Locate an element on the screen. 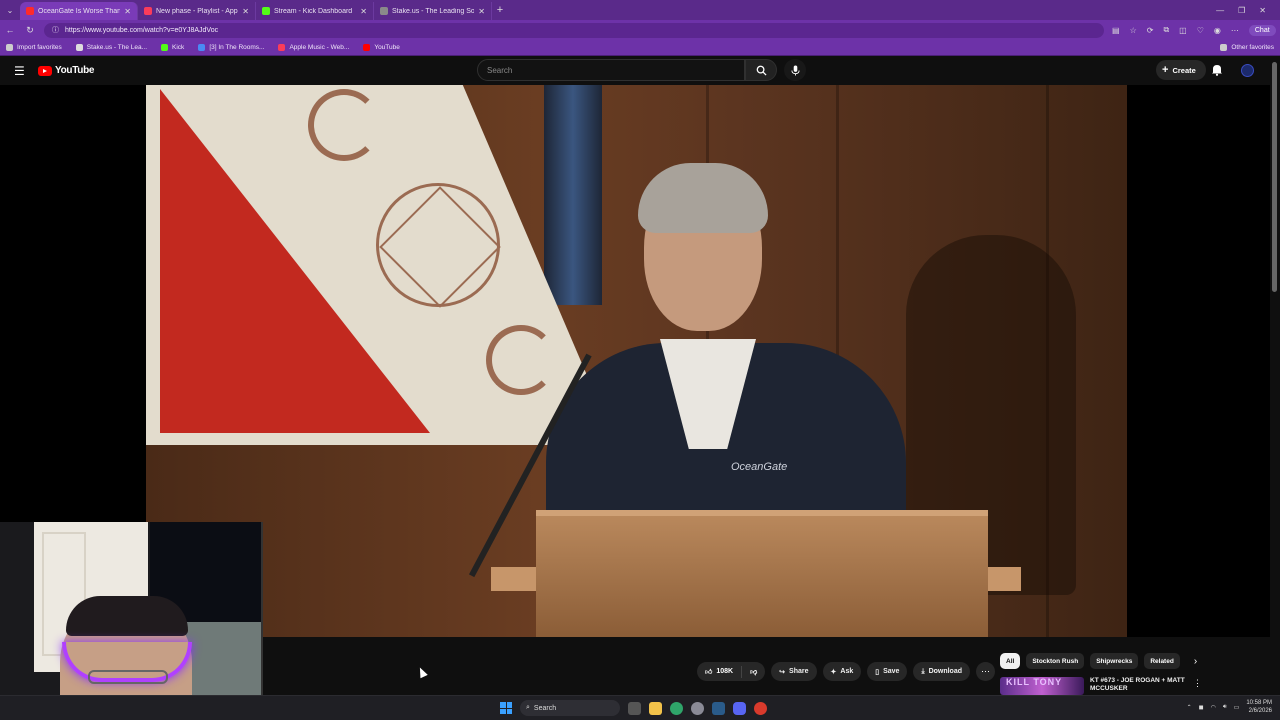 The width and height of the screenshot is (1280, 720). bookmark-kick: Kick is located at coordinates (172, 47).